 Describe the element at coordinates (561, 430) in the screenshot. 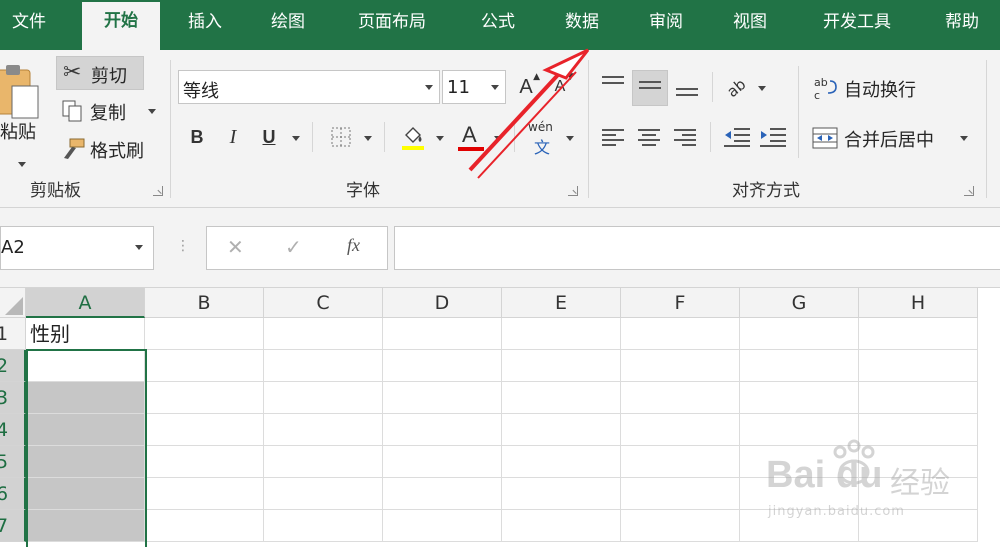

I see `cell-e4` at that location.